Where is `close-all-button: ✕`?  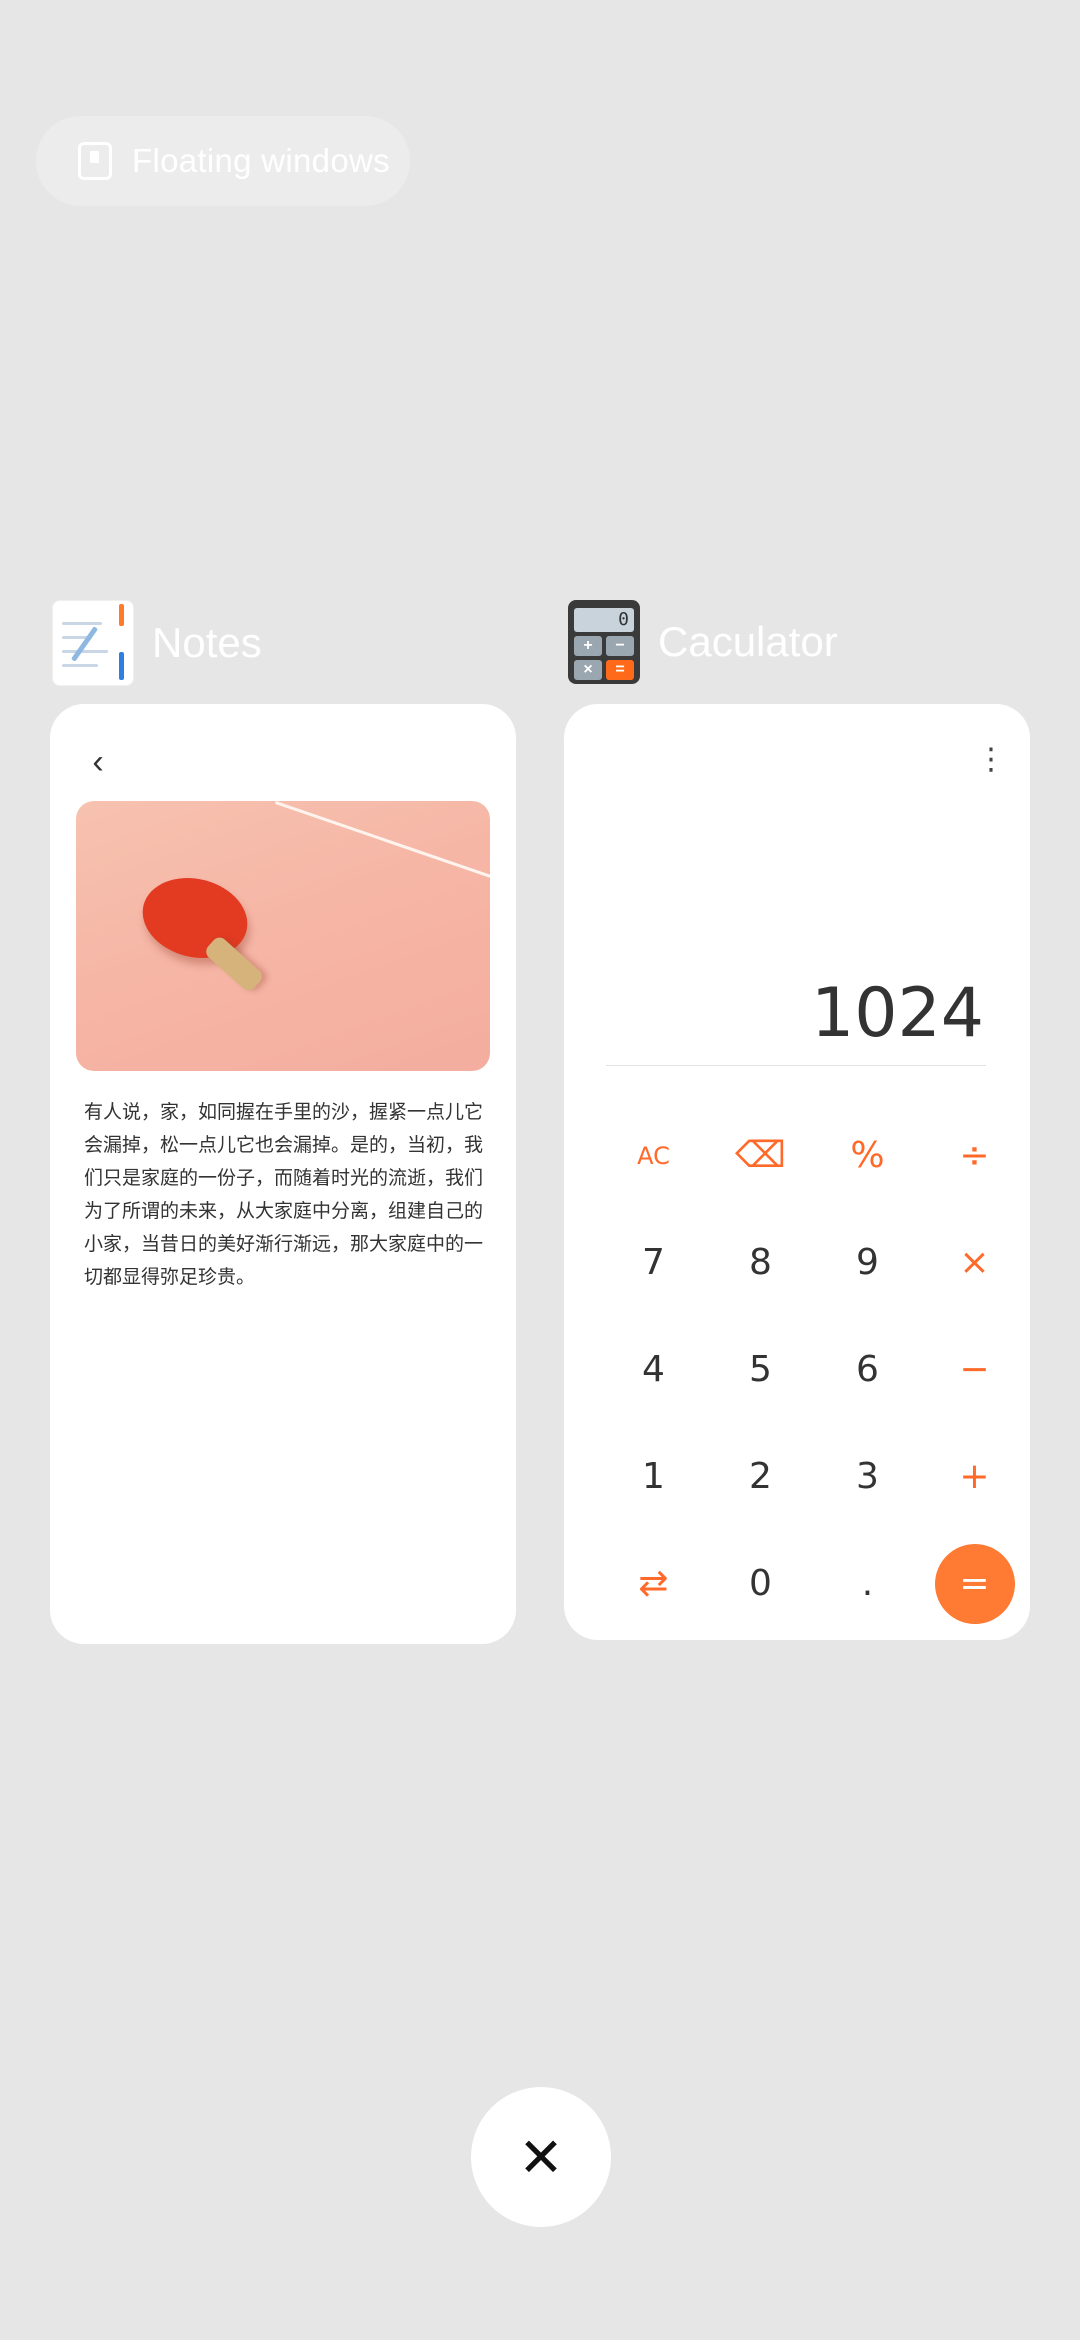
close-all-button: ✕ is located at coordinates (541, 2157).